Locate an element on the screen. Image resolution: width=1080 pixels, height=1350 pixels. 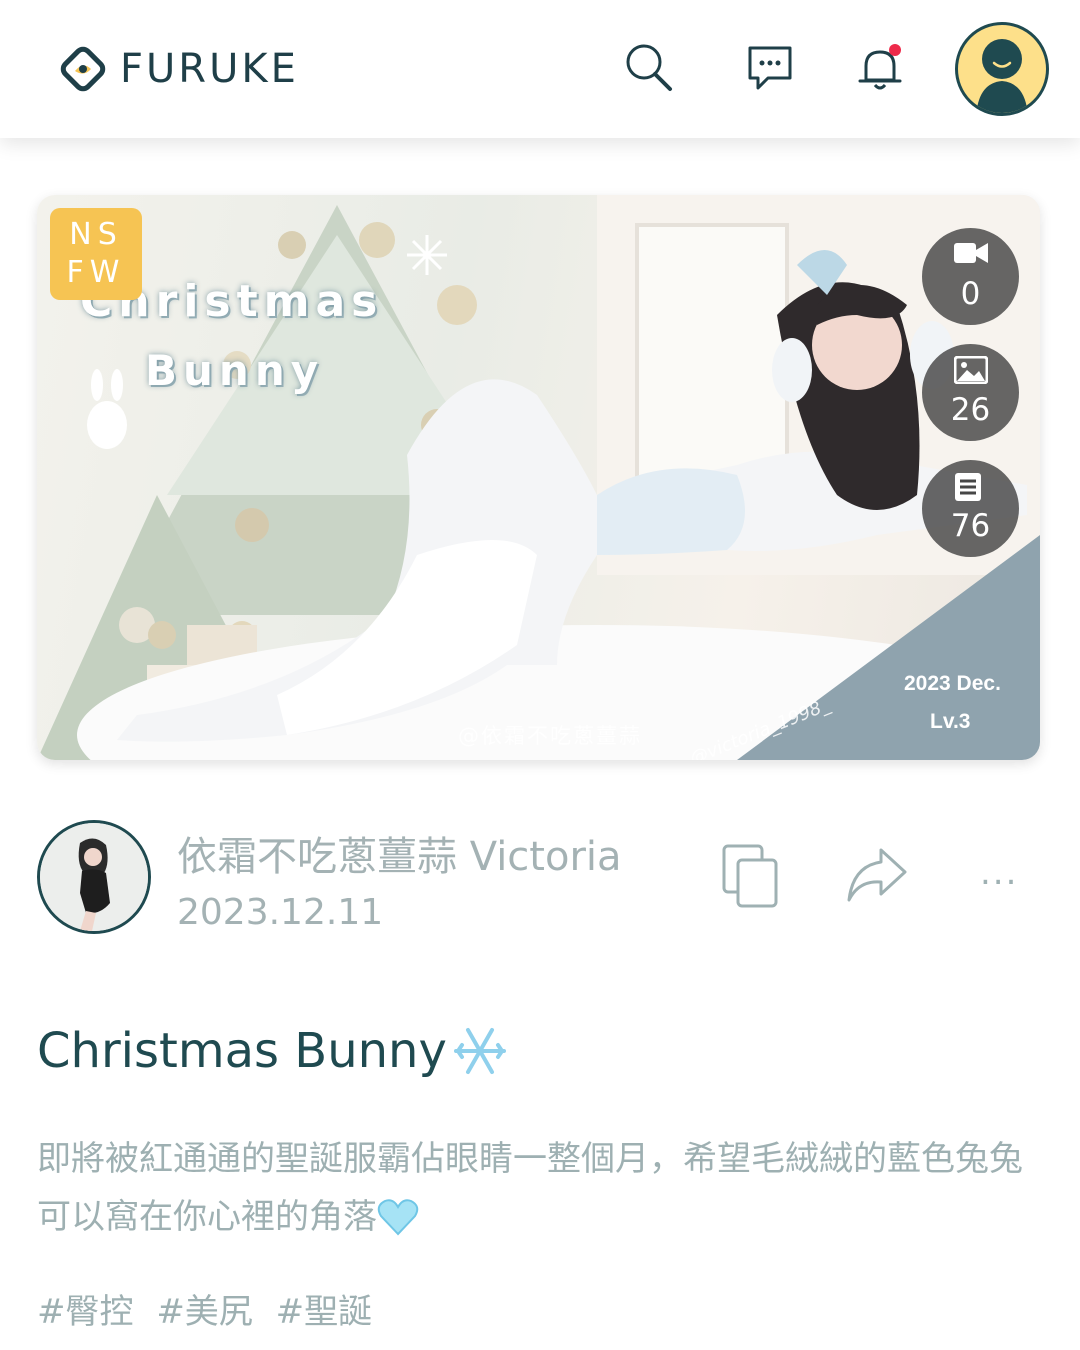
top-nav-bar: FURUKE is located at coordinates (540, 69).